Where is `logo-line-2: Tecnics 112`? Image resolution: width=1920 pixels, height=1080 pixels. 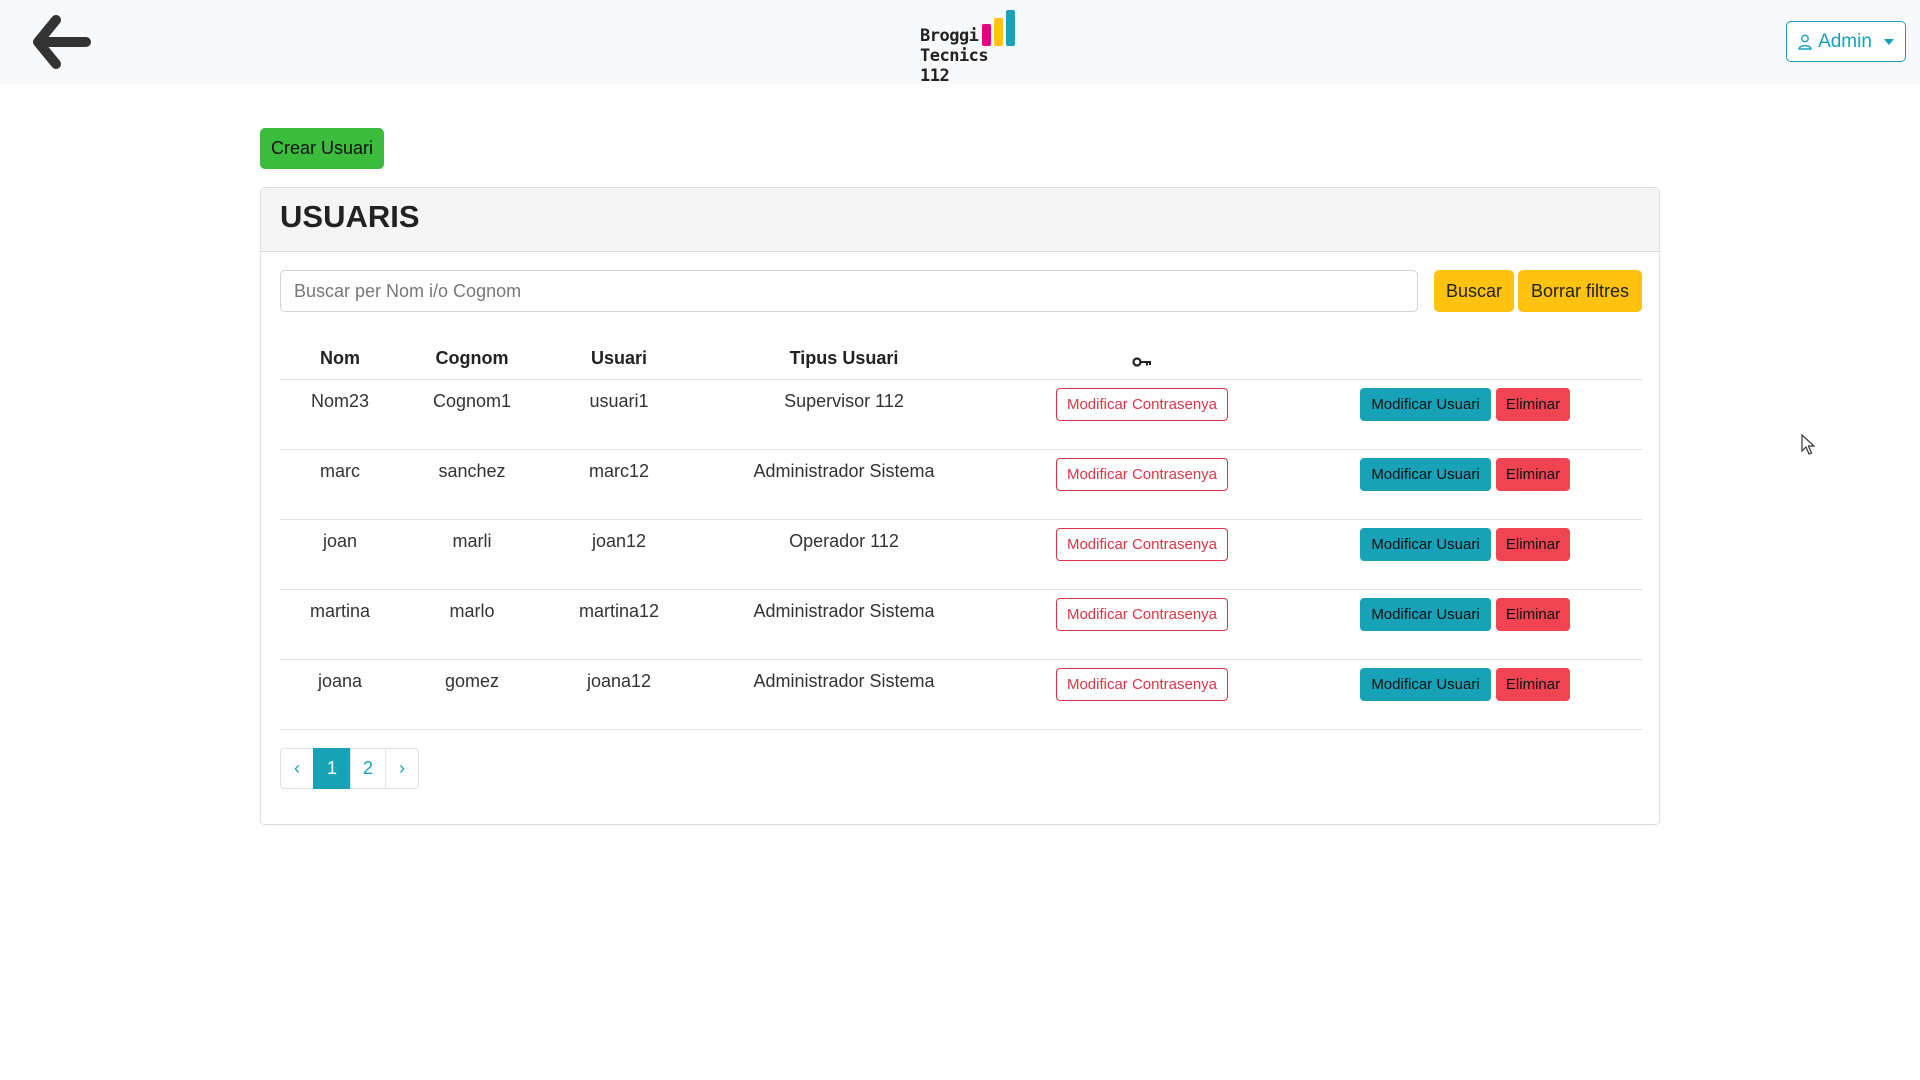
logo-line-2: Tecnics 112 is located at coordinates (954, 66).